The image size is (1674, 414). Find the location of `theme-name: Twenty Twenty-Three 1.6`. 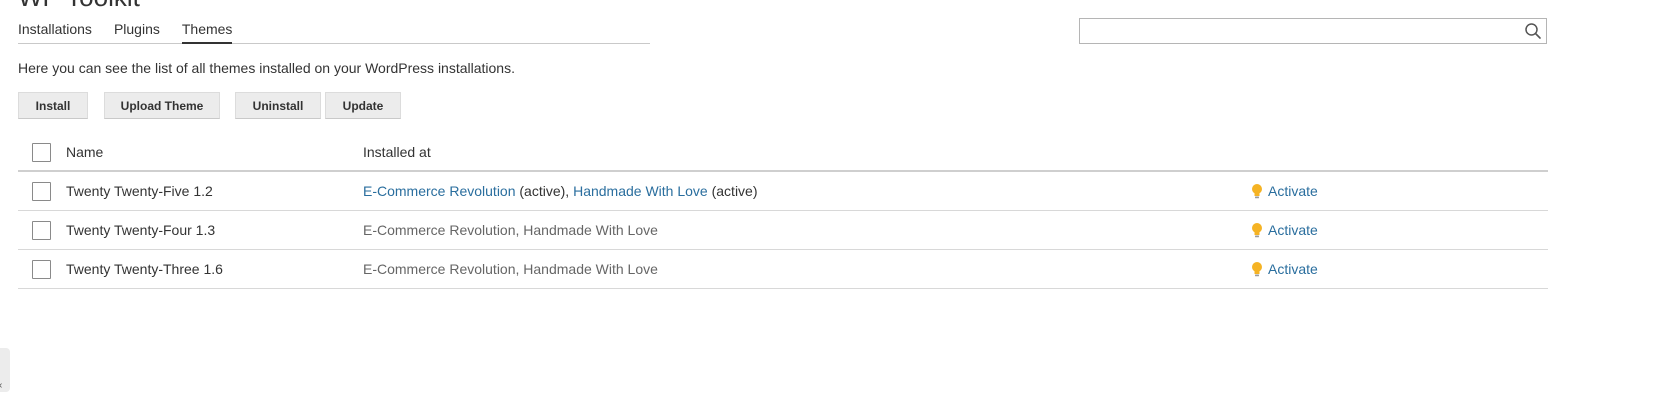

theme-name: Twenty Twenty-Three 1.6 is located at coordinates (144, 269).